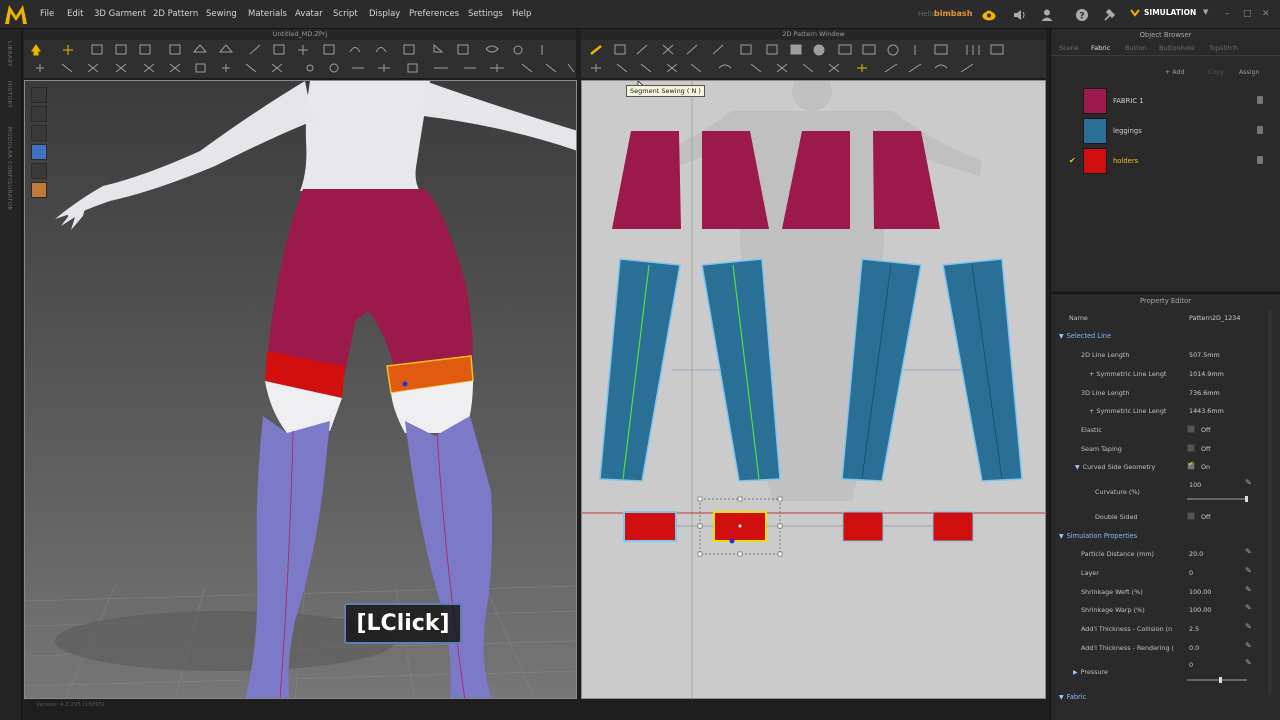 Image resolution: width=1280 pixels, height=720 pixels. Describe the element at coordinates (1136, 48) in the screenshot. I see `tab-button: Button` at that location.